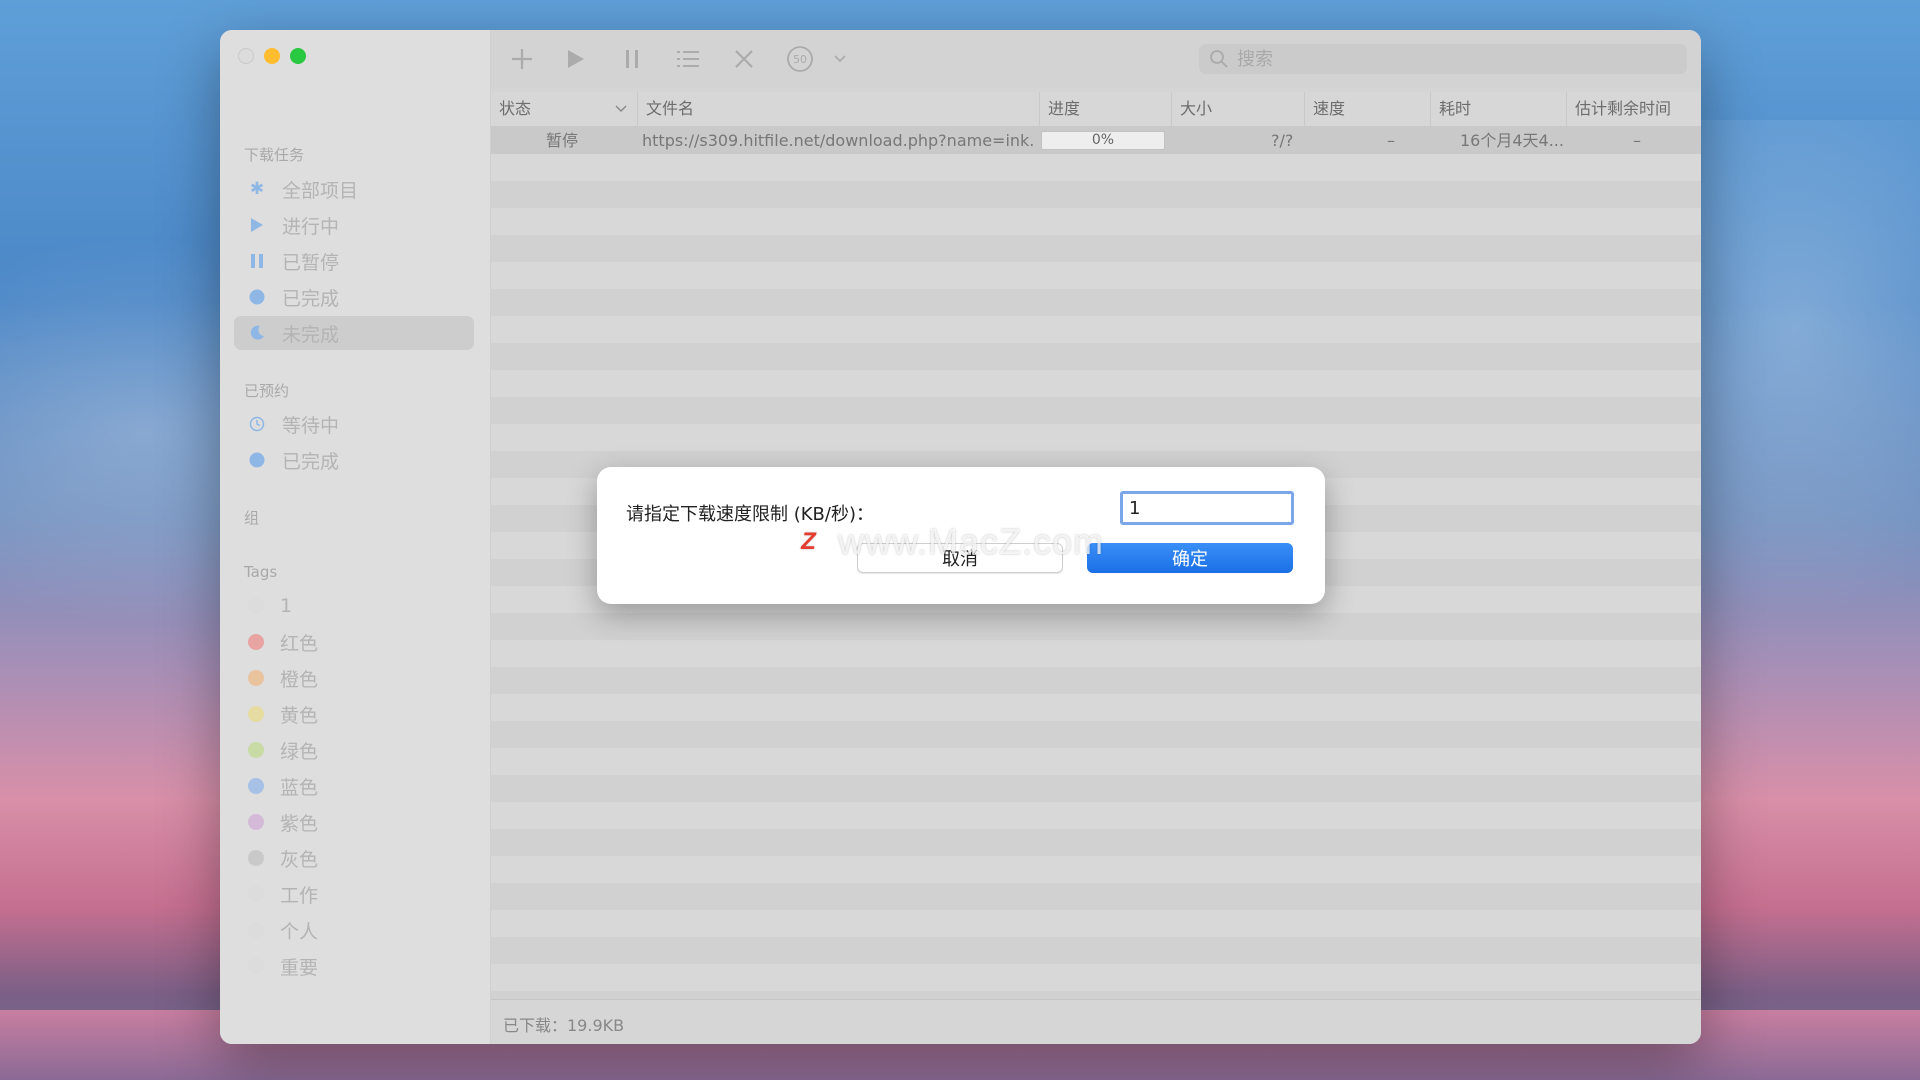 The image size is (1920, 1080). Describe the element at coordinates (299, 895) in the screenshot. I see `sidebar-tag-label: 工作` at that location.